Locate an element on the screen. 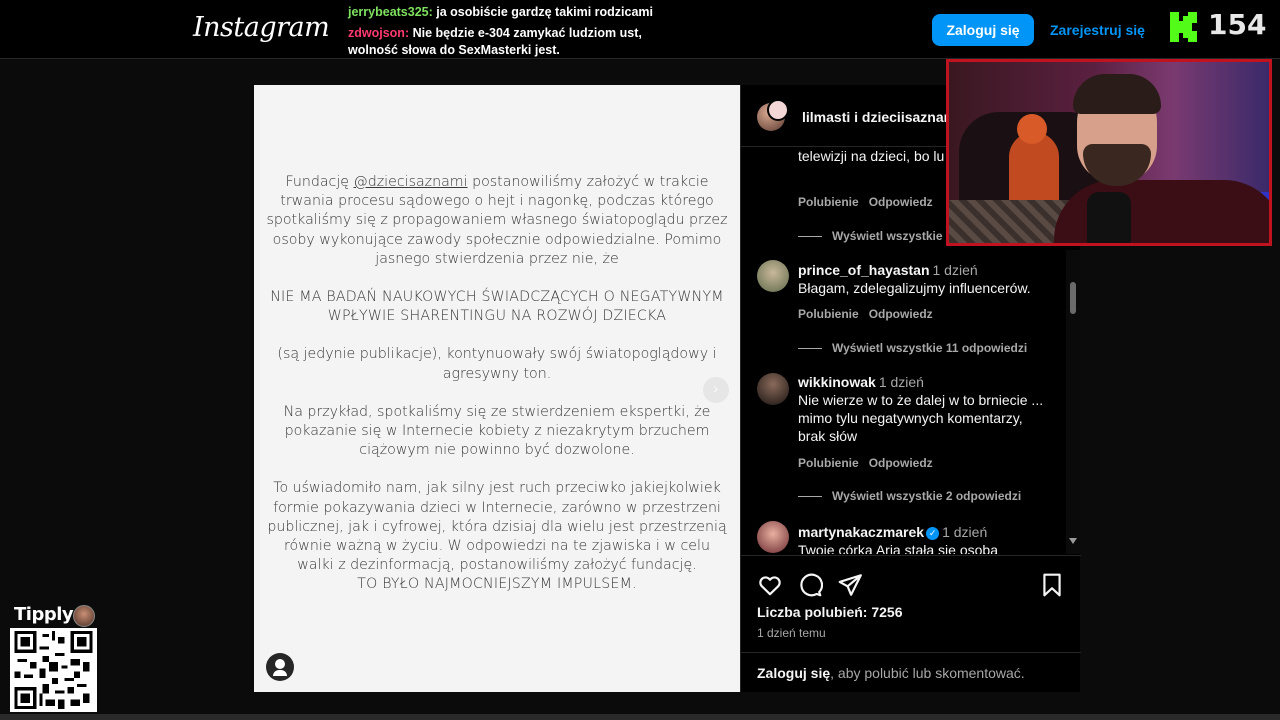 The image size is (1280, 720). verified-badge-icon: ✓ is located at coordinates (933, 533).